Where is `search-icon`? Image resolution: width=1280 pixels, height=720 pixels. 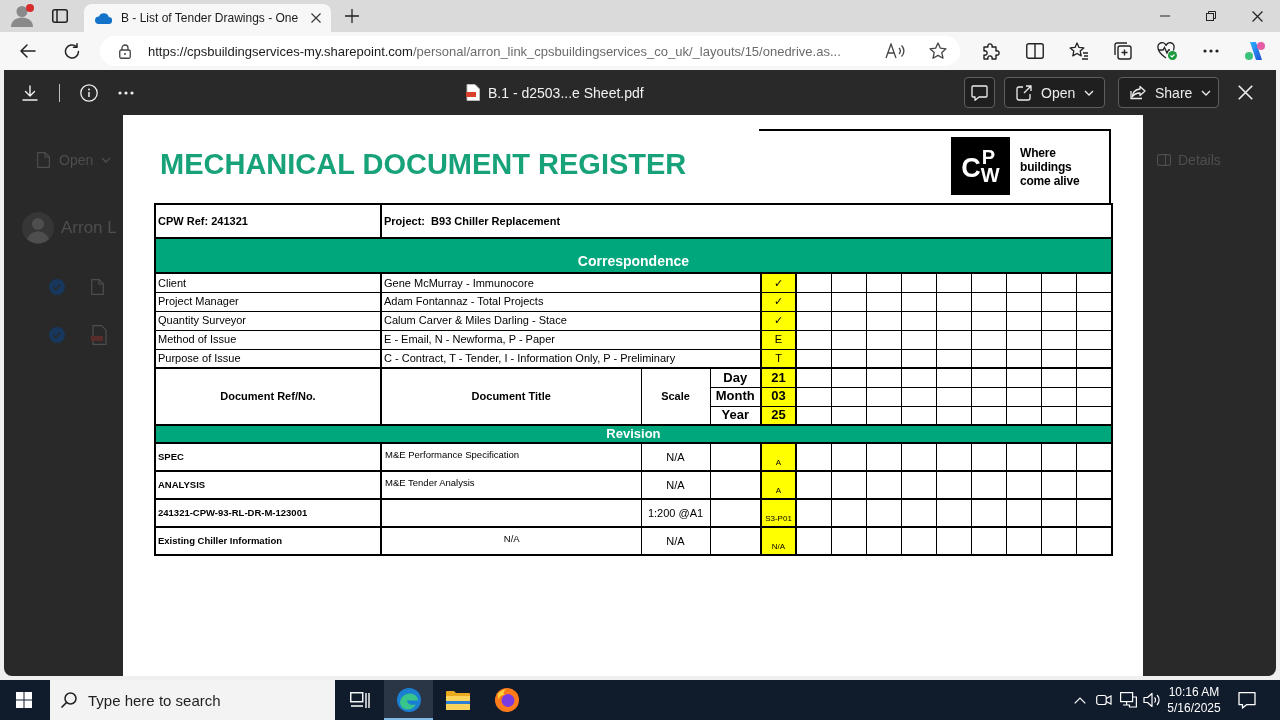
search-icon is located at coordinates (69, 700).